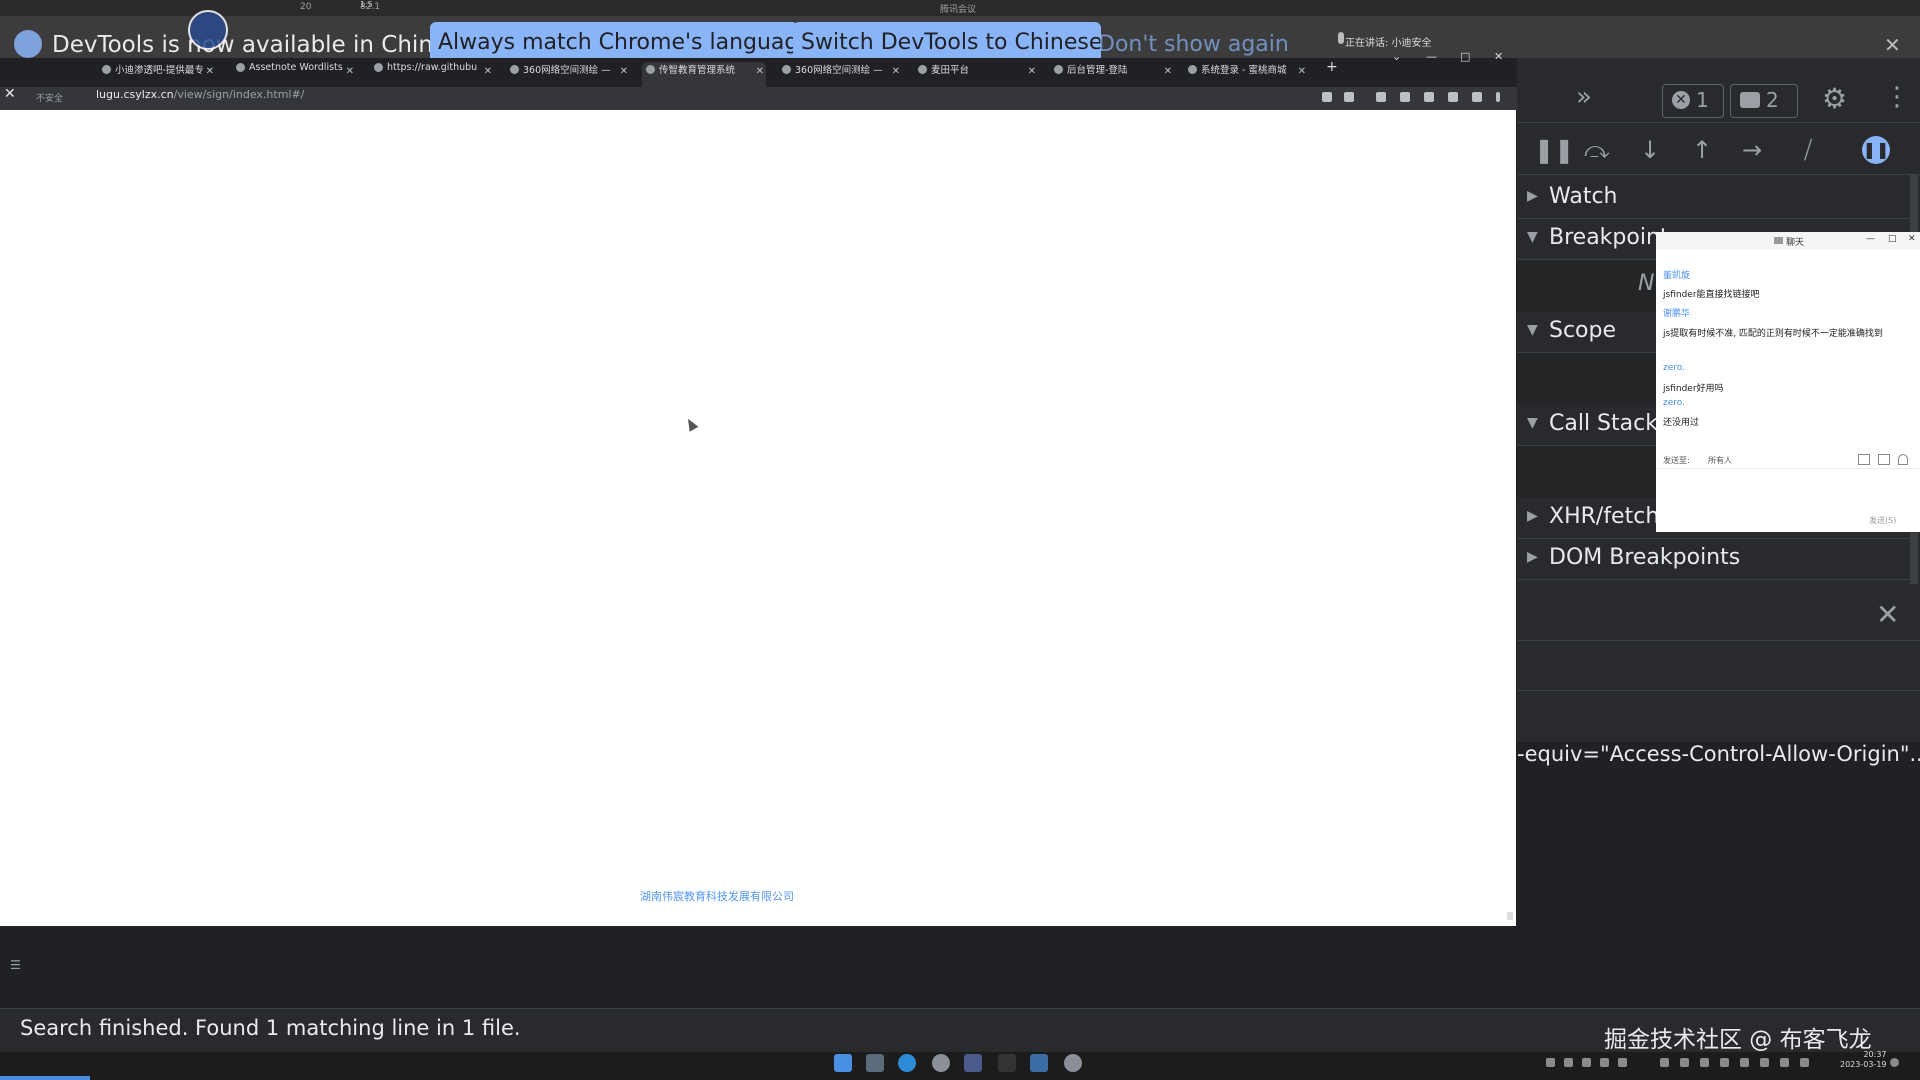 This screenshot has width=1920, height=1080. What do you see at coordinates (1897, 97) in the screenshot?
I see `devtools-menu-icon: ⋮` at bounding box center [1897, 97].